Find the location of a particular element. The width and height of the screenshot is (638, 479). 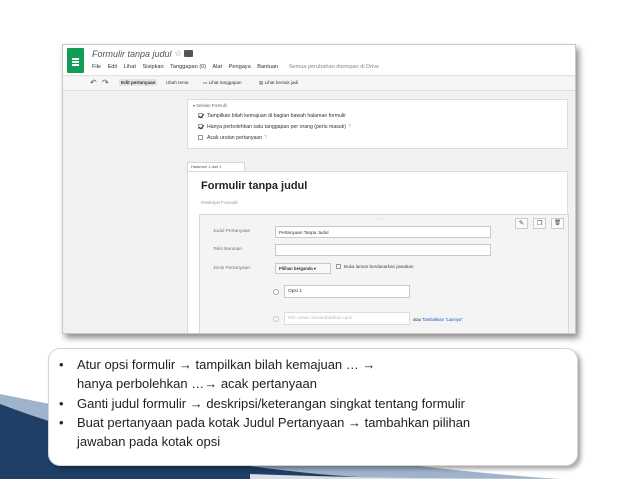

question-title-label: Judul Pertanyaan is located at coordinates (232, 231).